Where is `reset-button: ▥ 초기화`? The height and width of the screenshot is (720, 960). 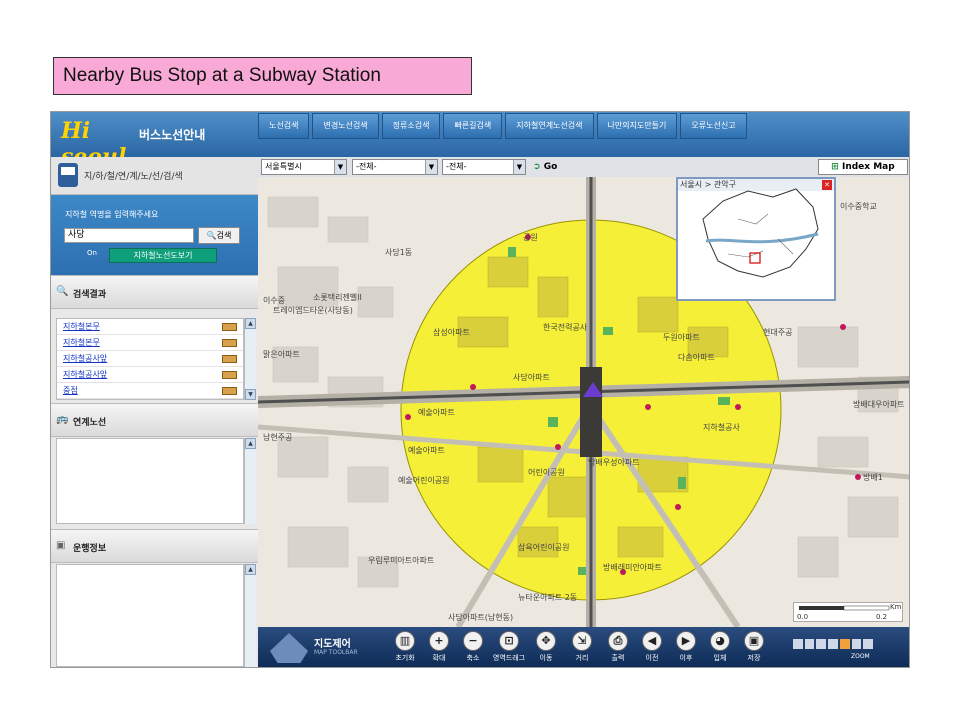 reset-button: ▥ 초기화 is located at coordinates (405, 649).